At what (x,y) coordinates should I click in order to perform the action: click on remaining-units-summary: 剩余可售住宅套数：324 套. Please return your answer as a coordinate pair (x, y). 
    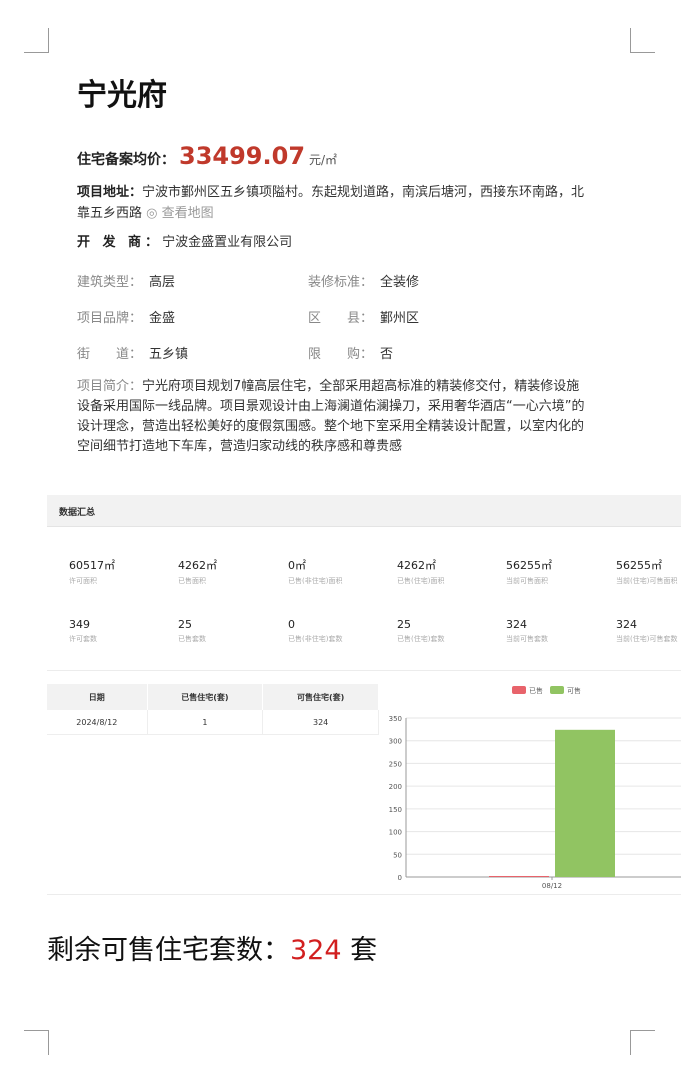
    Looking at the image, I should click on (212, 947).